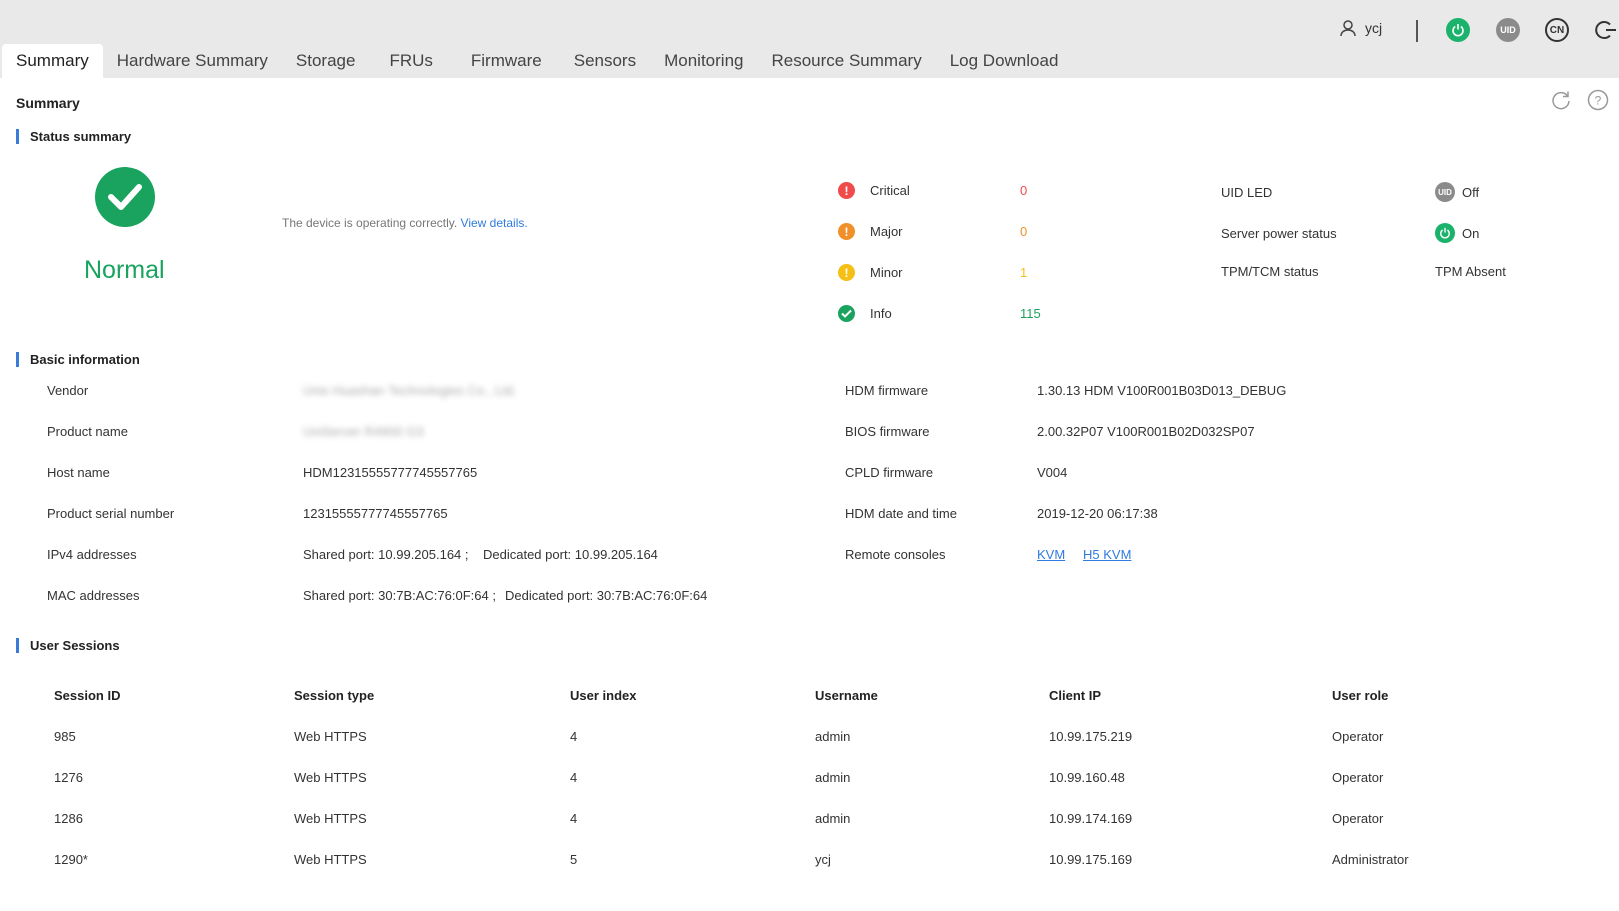 The image size is (1619, 911). What do you see at coordinates (71, 859) in the screenshot?
I see `cell-session-id: 1290*` at bounding box center [71, 859].